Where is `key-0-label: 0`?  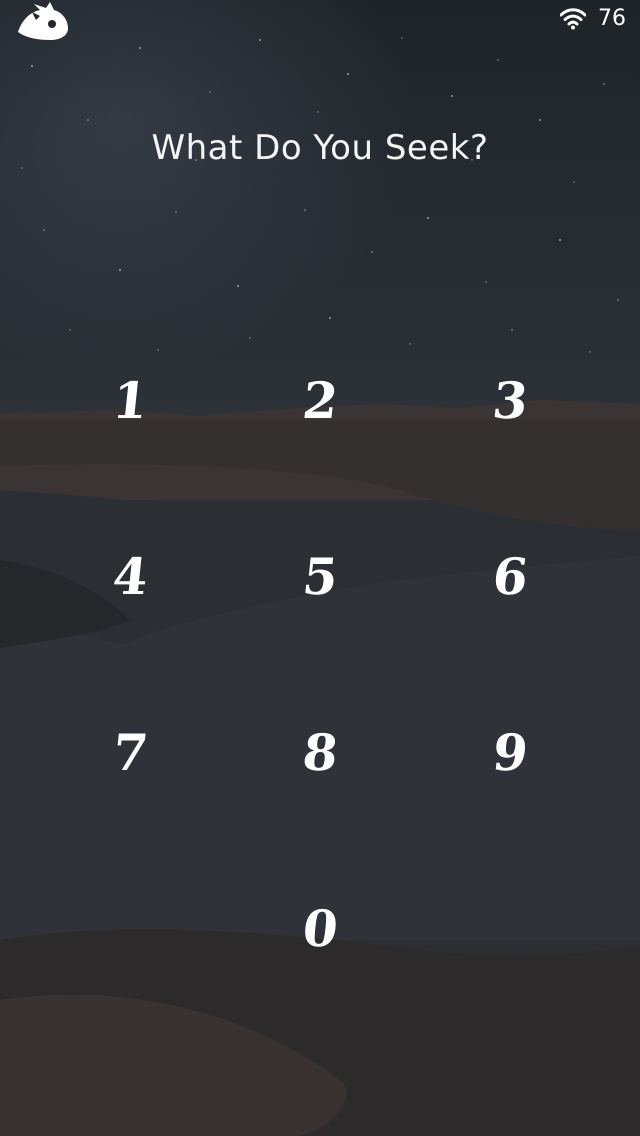 key-0-label: 0 is located at coordinates (320, 928).